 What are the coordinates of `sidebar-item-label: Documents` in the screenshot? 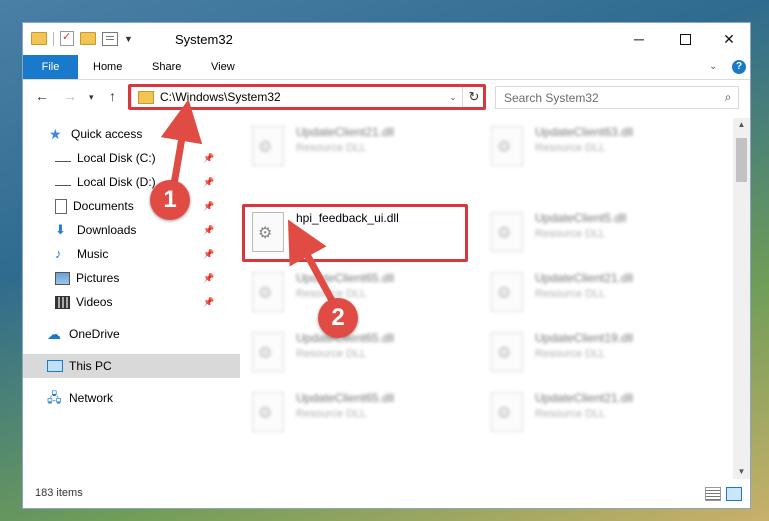 It's located at (103, 206).